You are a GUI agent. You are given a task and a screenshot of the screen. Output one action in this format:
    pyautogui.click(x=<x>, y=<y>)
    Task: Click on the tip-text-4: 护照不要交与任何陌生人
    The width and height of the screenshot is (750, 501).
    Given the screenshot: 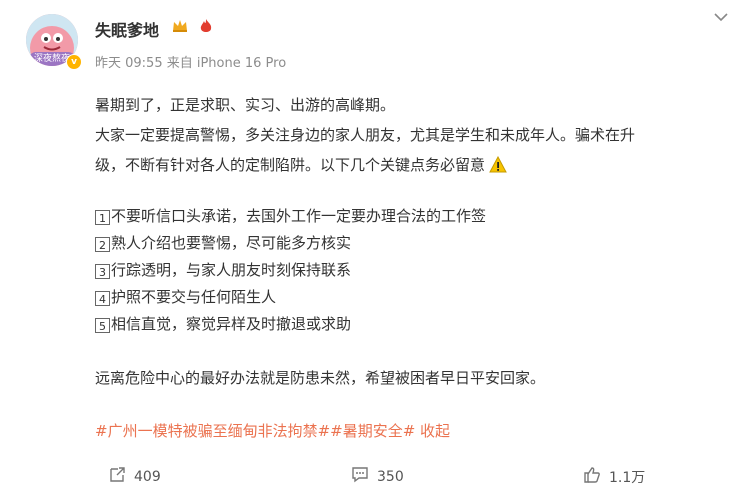 What is the action you would take?
    pyautogui.click(x=194, y=297)
    